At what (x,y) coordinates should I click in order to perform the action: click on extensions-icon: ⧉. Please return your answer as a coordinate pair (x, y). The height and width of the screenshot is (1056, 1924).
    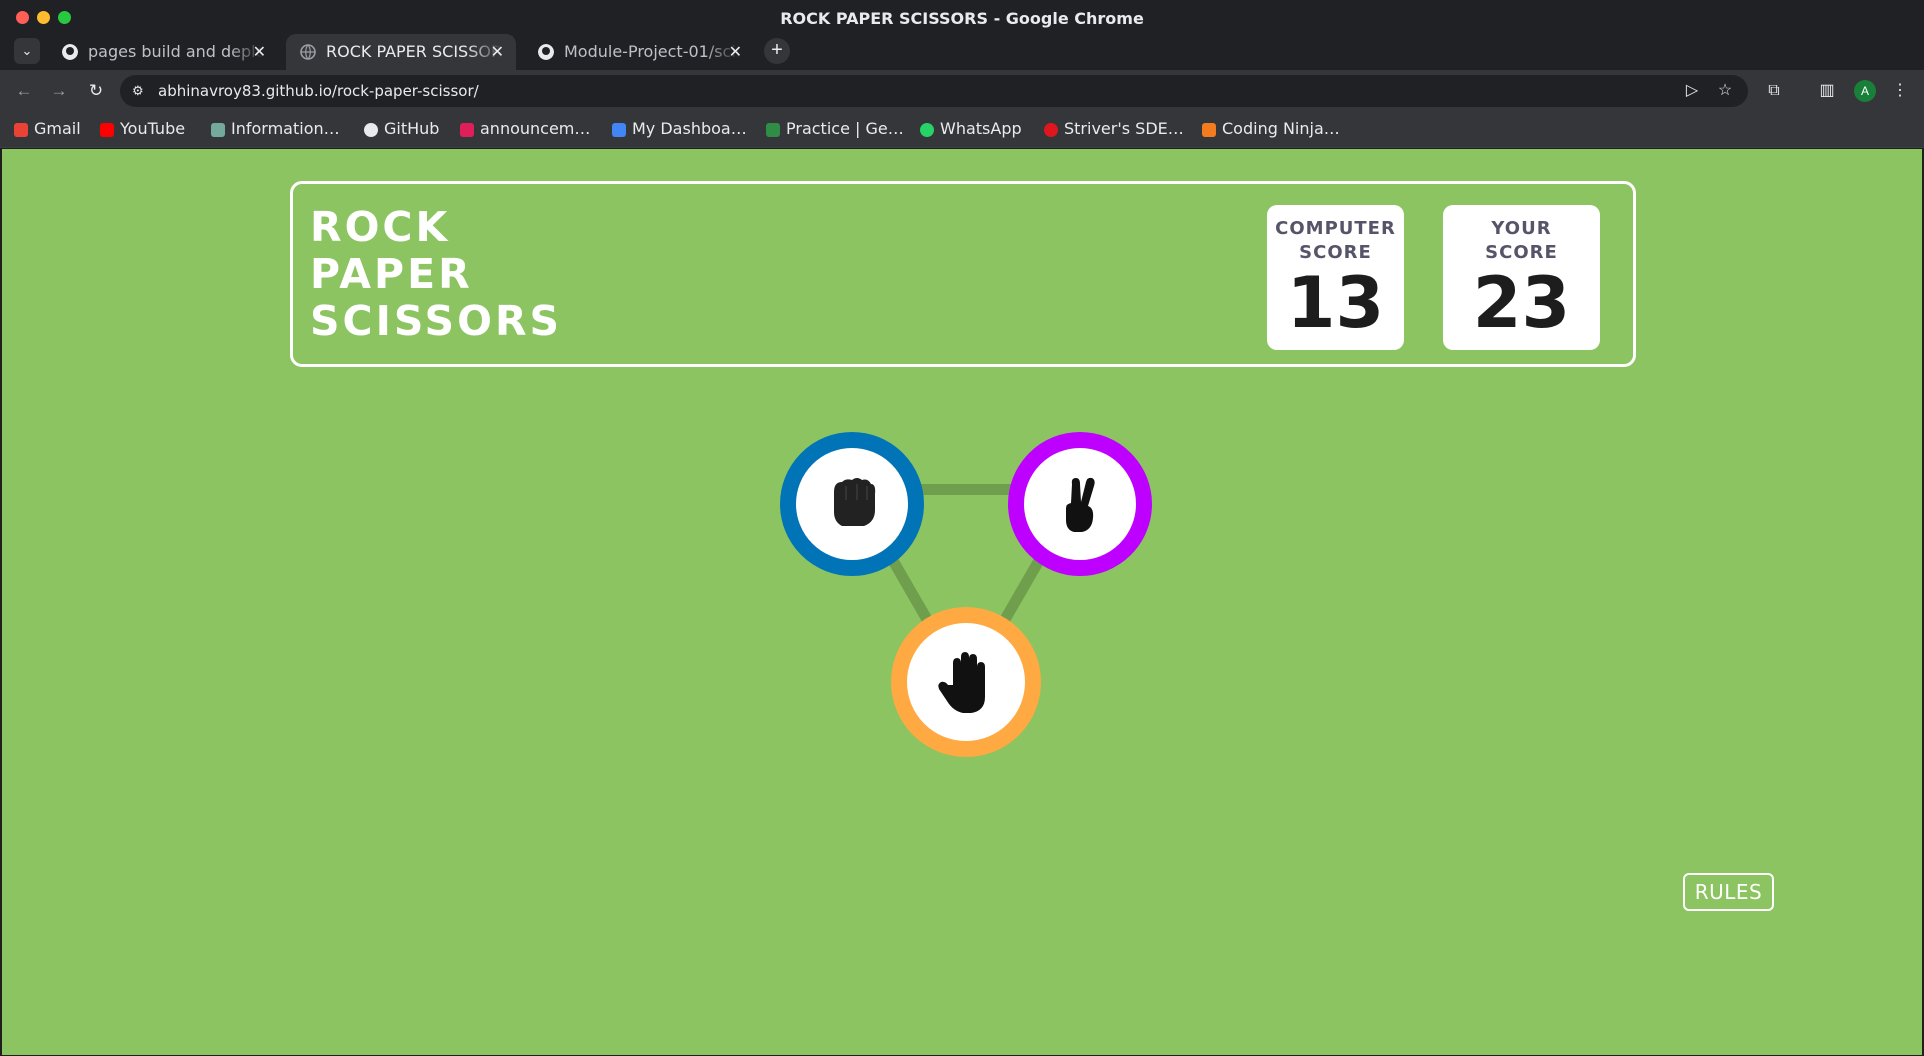
    Looking at the image, I should click on (1774, 91).